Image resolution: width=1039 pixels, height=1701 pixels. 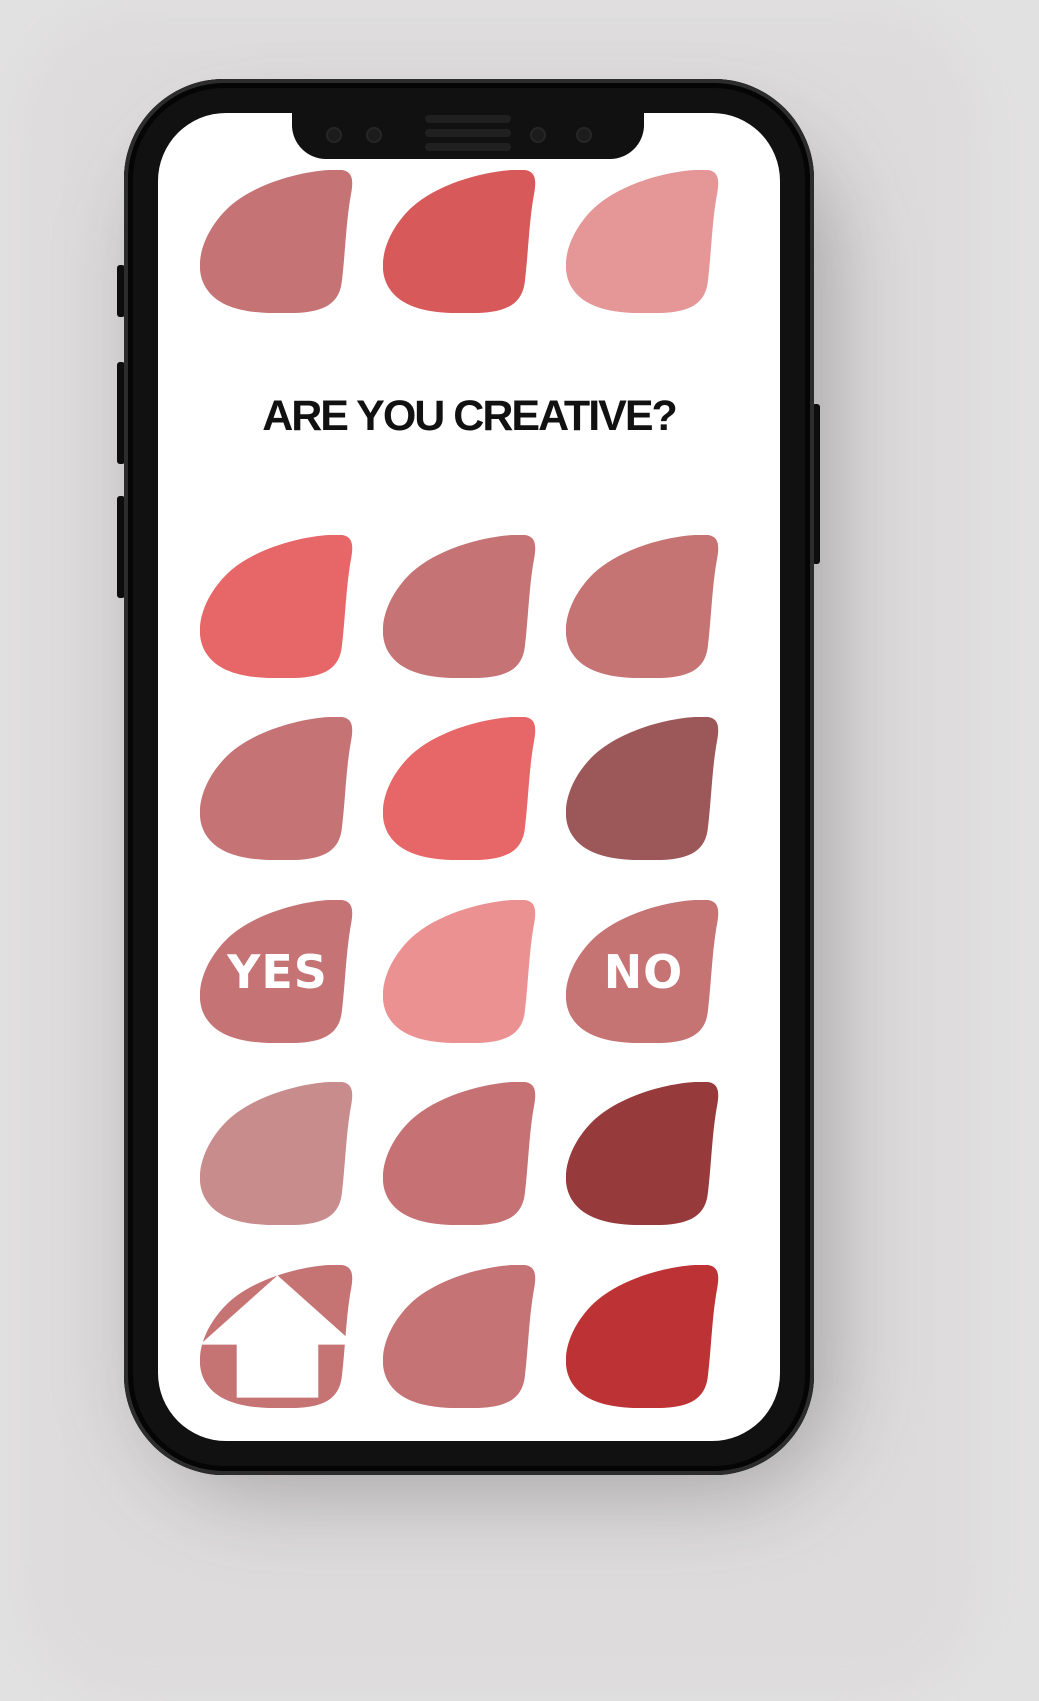 I want to click on phone-notch, so click(x=468, y=133).